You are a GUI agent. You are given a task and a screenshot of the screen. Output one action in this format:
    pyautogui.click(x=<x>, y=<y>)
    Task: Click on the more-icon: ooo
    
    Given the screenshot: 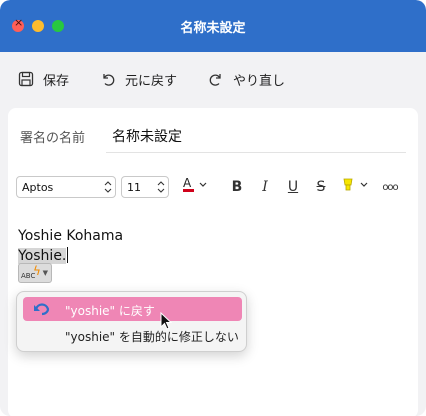 What is the action you would take?
    pyautogui.click(x=390, y=187)
    